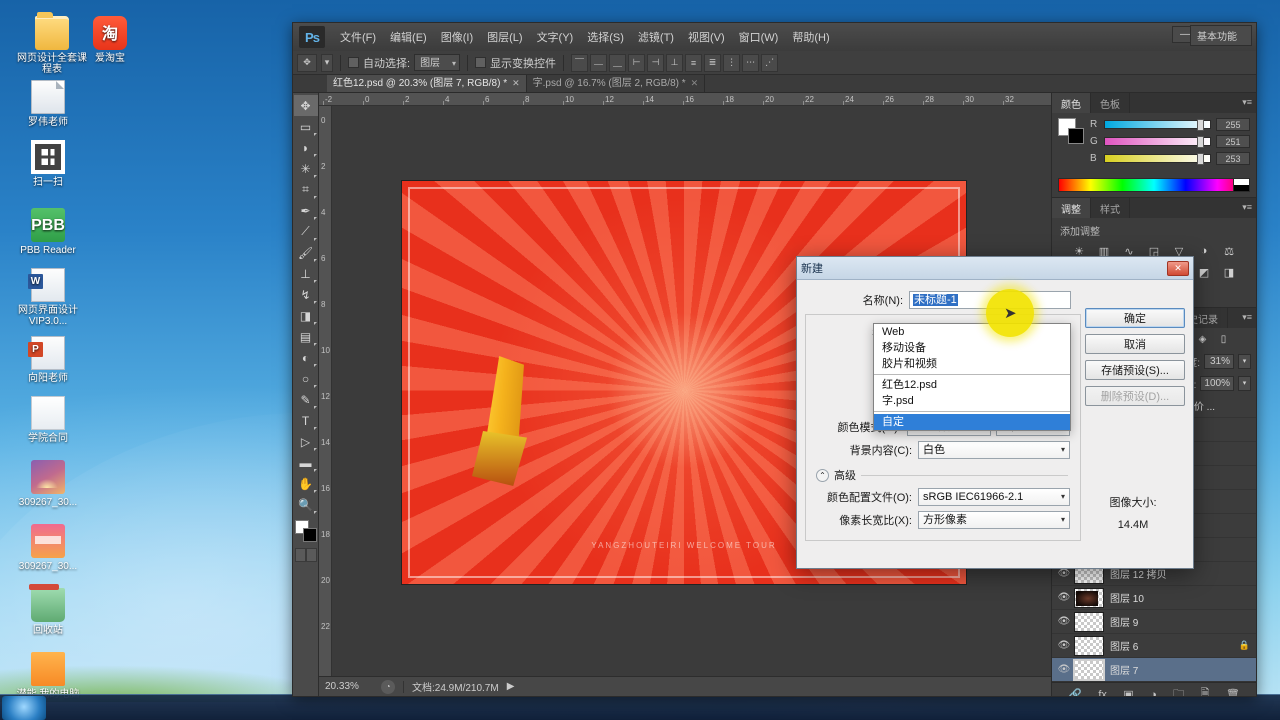 The width and height of the screenshot is (1280, 720). Describe the element at coordinates (1205, 690) in the screenshot. I see `new-layer-icon: 🗎` at that location.